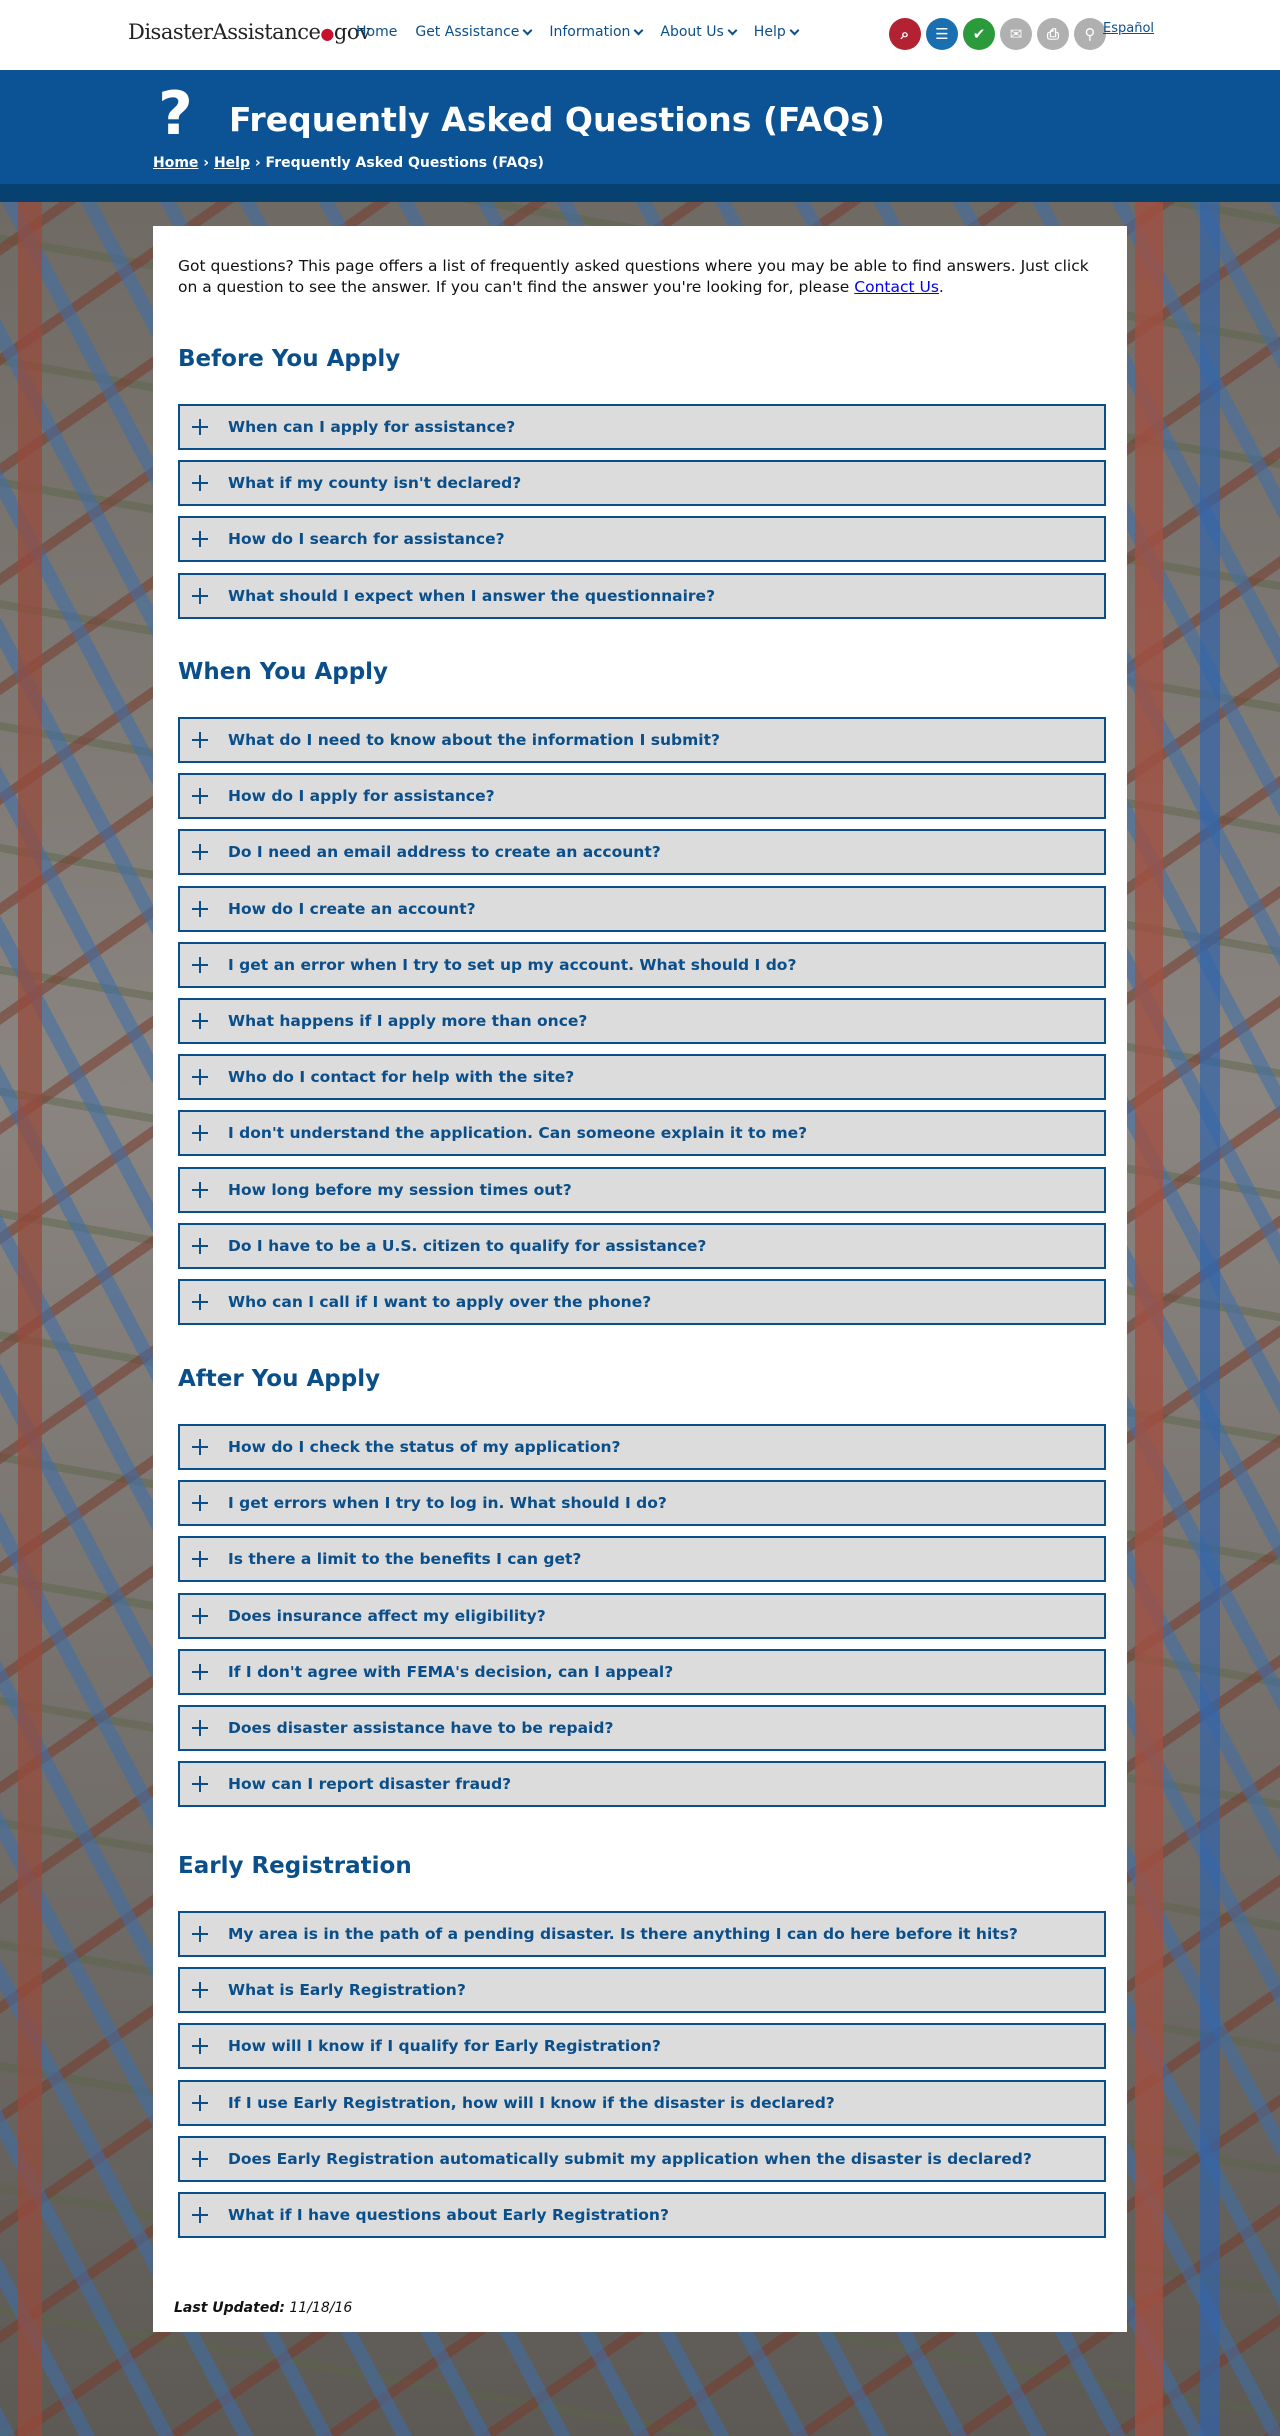  I want to click on clipboard-icon: ☰, so click(942, 34).